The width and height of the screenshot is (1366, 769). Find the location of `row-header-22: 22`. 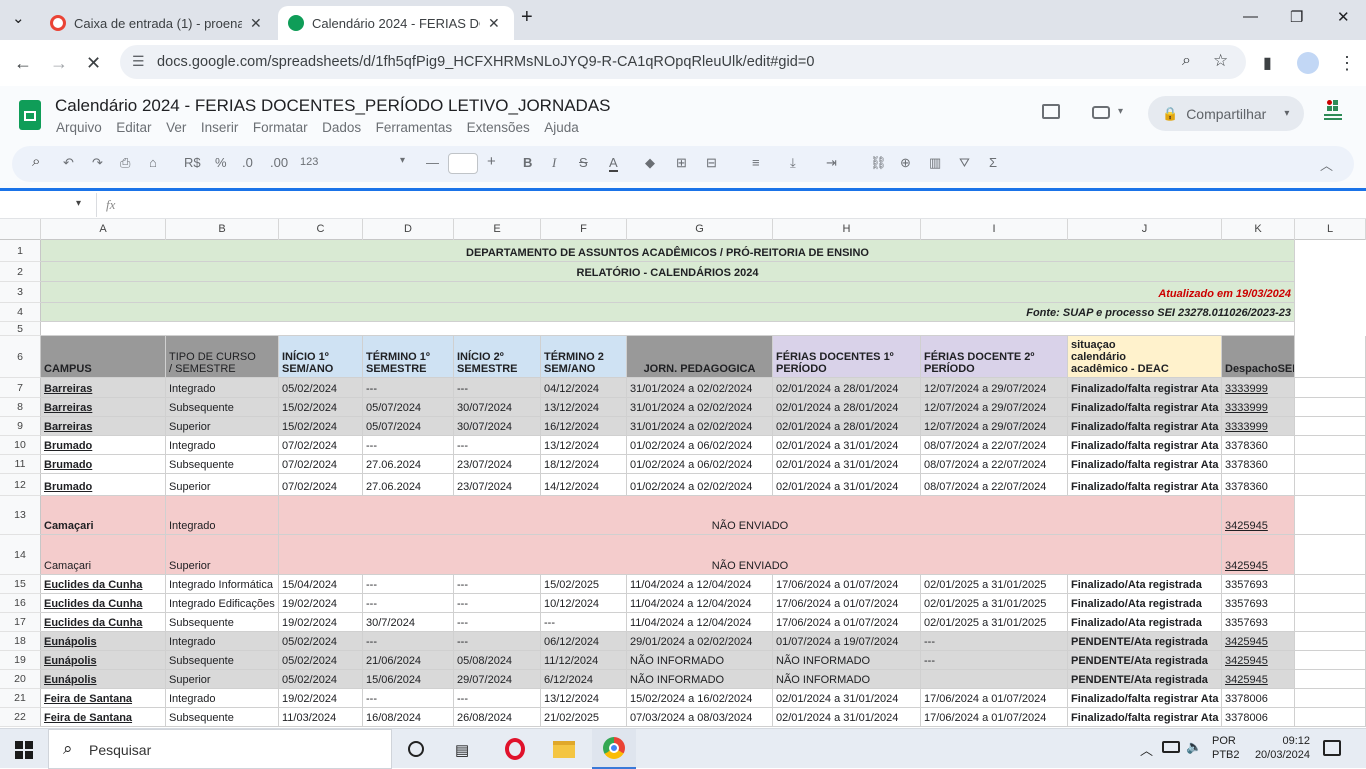

row-header-22: 22 is located at coordinates (20, 717).